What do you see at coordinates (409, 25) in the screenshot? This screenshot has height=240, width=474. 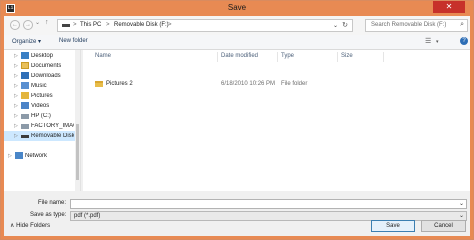 I see `search-placeholder: Search Removable Disk (F:)` at bounding box center [409, 25].